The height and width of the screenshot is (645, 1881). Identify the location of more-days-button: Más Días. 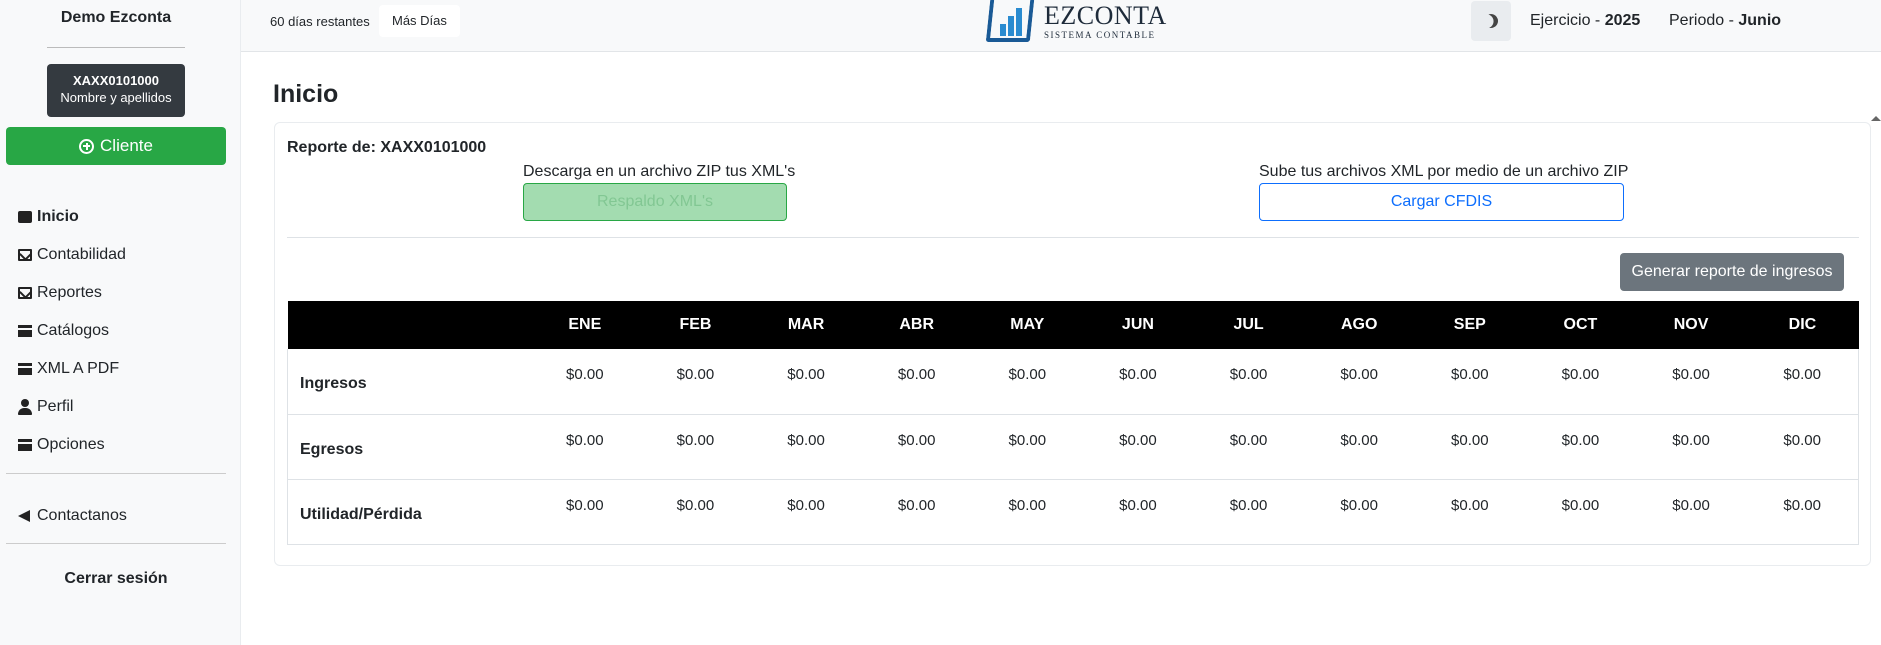
(419, 21).